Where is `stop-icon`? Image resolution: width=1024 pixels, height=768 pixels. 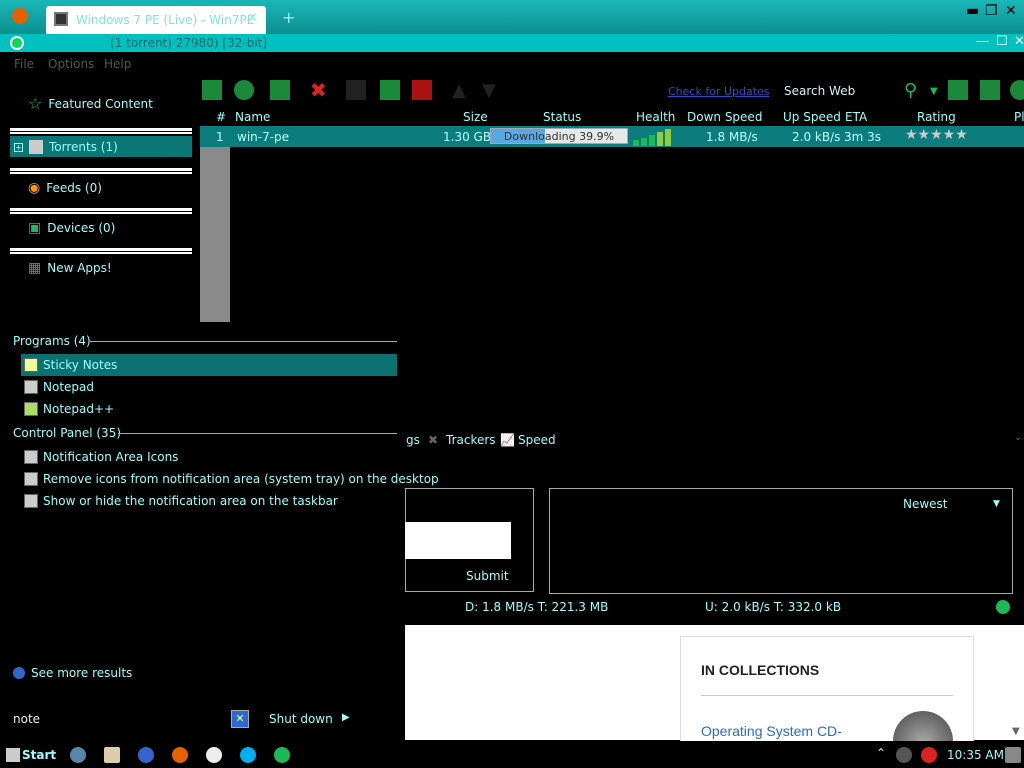
stop-icon is located at coordinates (422, 90).